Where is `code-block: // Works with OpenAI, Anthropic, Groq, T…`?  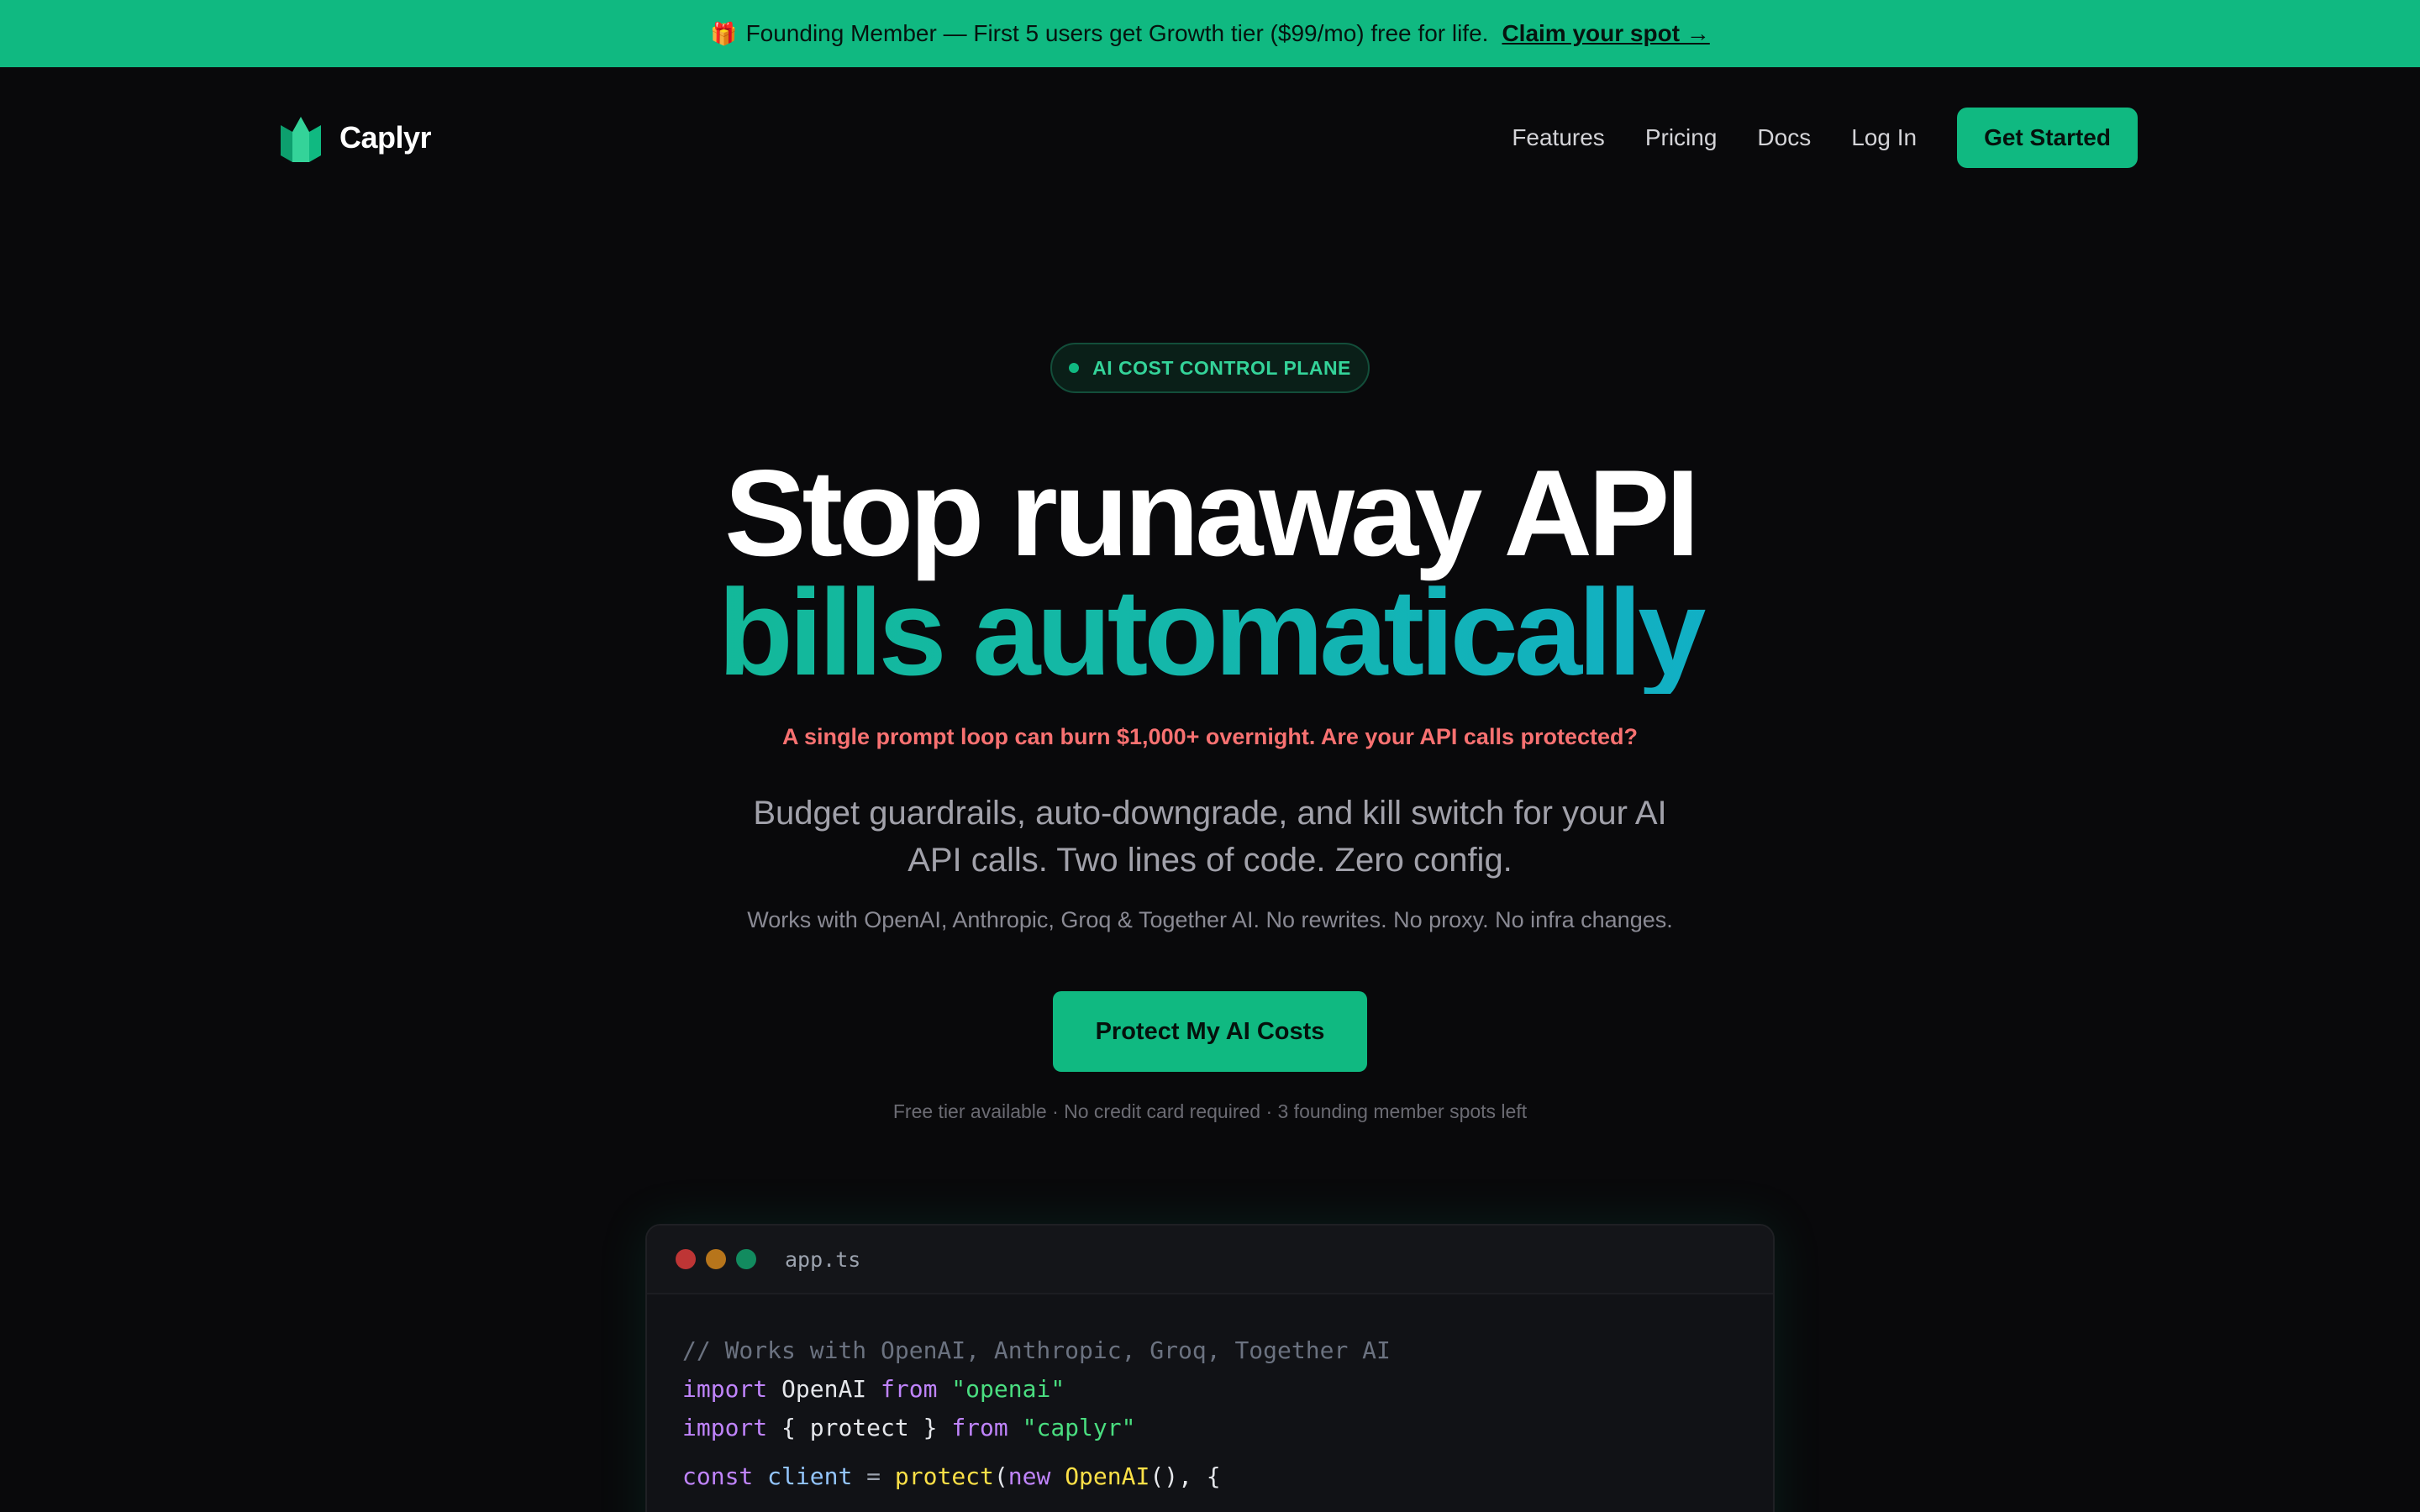 code-block: // Works with OpenAI, Anthropic, Groq, T… is located at coordinates (1210, 1395).